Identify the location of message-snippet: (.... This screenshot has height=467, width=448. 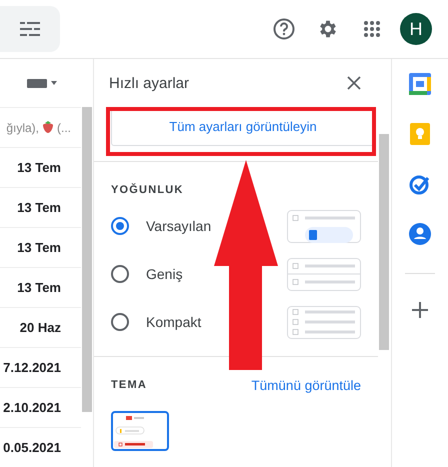
(64, 127).